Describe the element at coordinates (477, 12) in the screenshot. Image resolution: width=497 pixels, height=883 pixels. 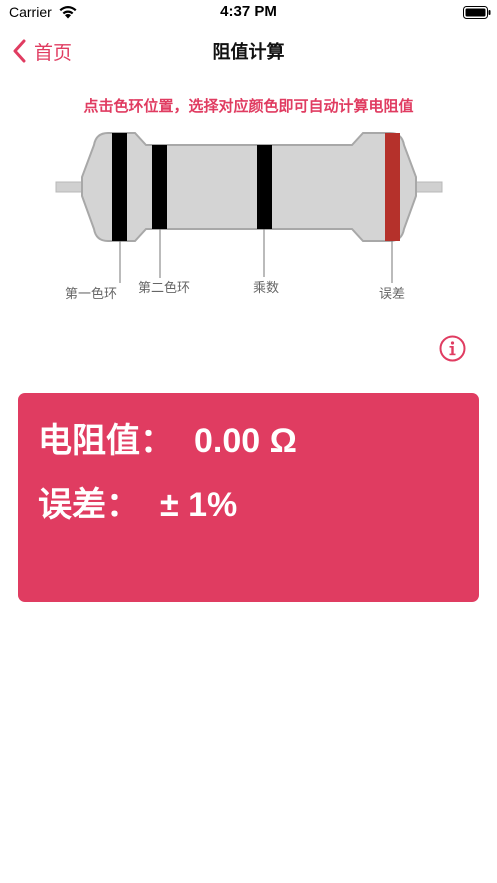
I see `battery-icon` at that location.